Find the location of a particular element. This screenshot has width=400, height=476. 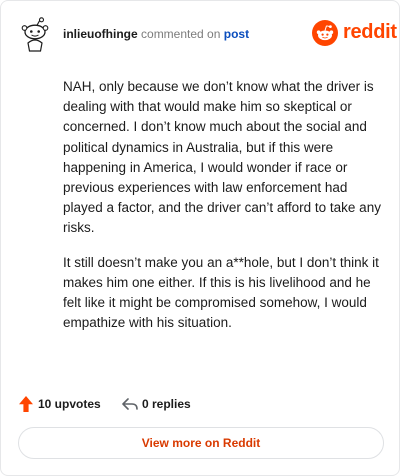

view-more-button: View more on Reddit is located at coordinates (201, 443).